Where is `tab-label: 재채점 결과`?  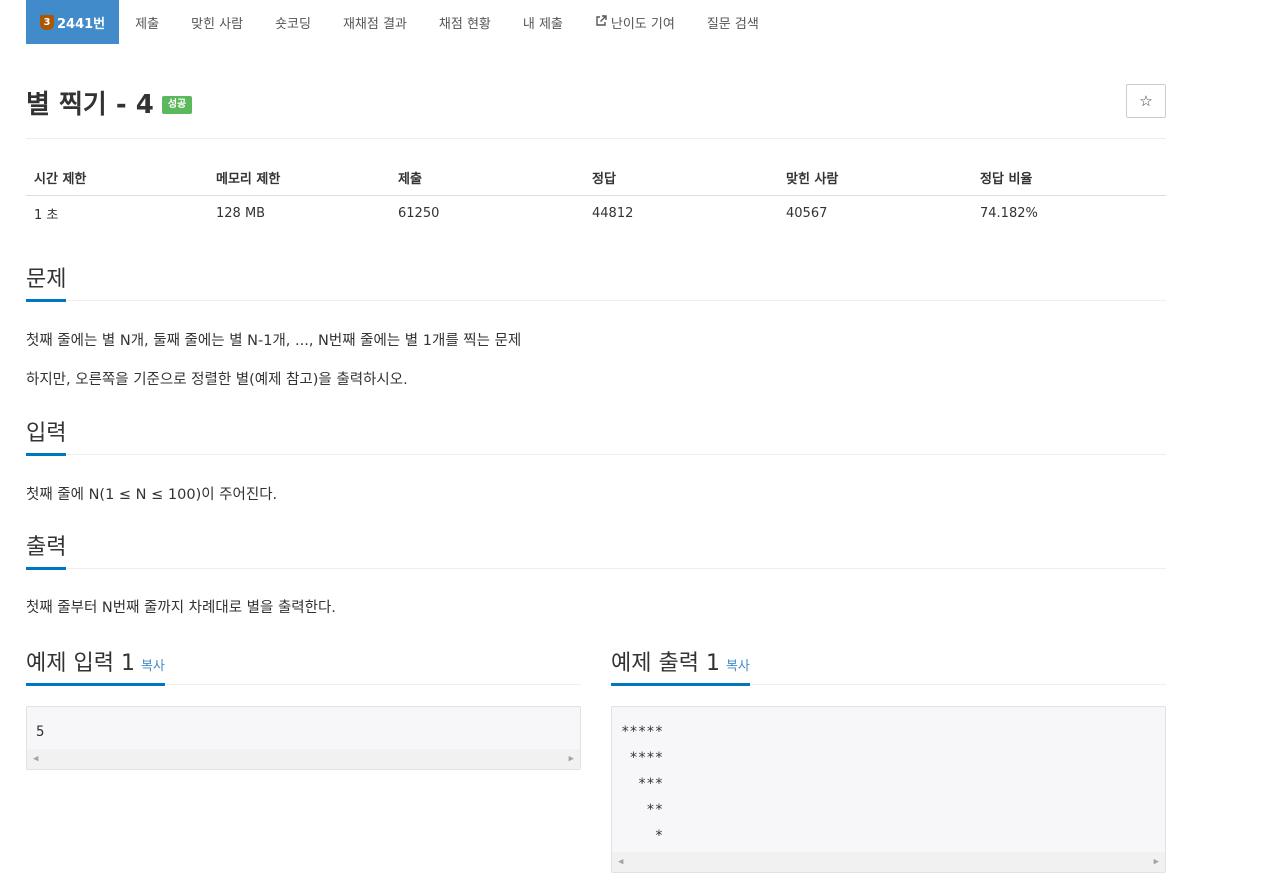 tab-label: 재채점 결과 is located at coordinates (374, 24).